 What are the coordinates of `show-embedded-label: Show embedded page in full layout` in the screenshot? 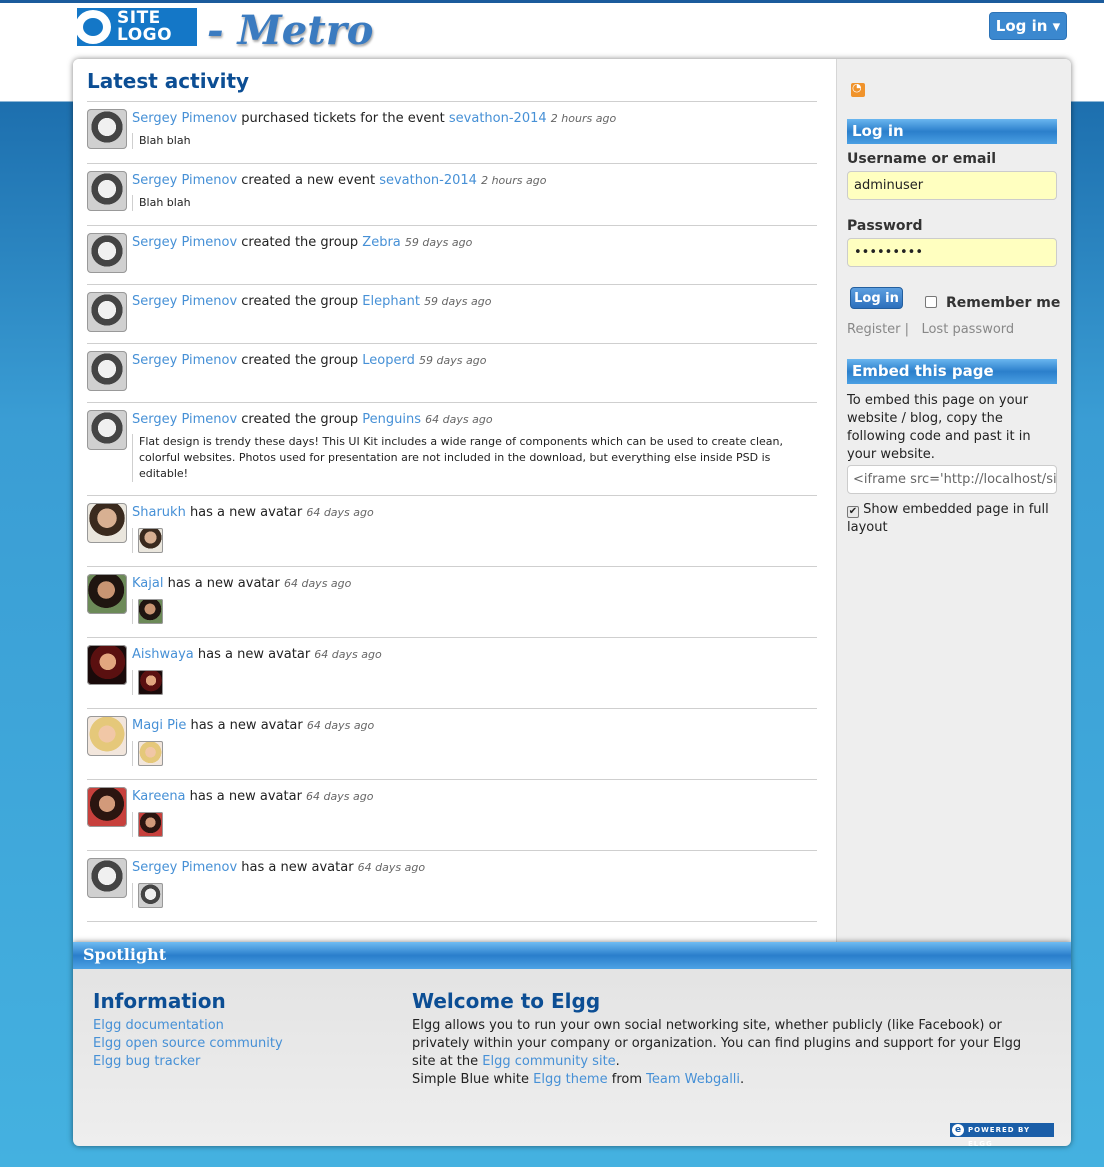 It's located at (948, 518).